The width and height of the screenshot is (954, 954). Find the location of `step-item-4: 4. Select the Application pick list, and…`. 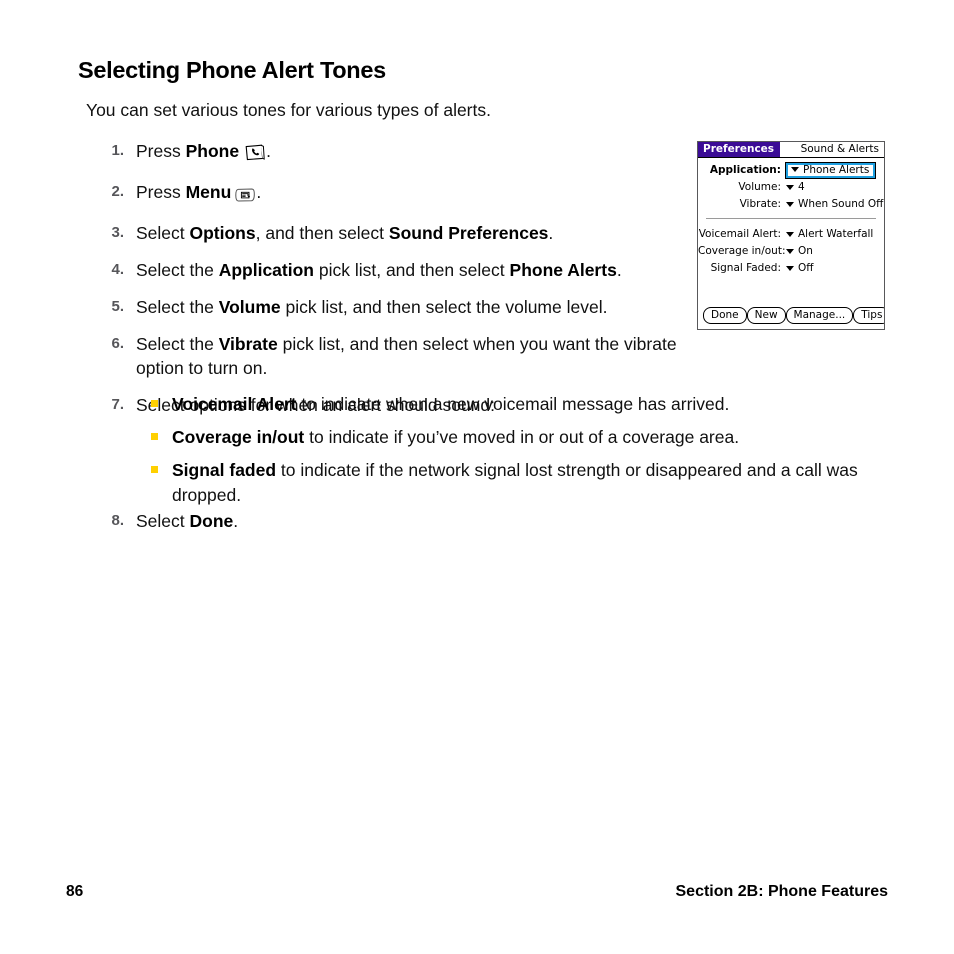

step-item-4: 4. Select the Application pick list, and… is located at coordinates (400, 270).